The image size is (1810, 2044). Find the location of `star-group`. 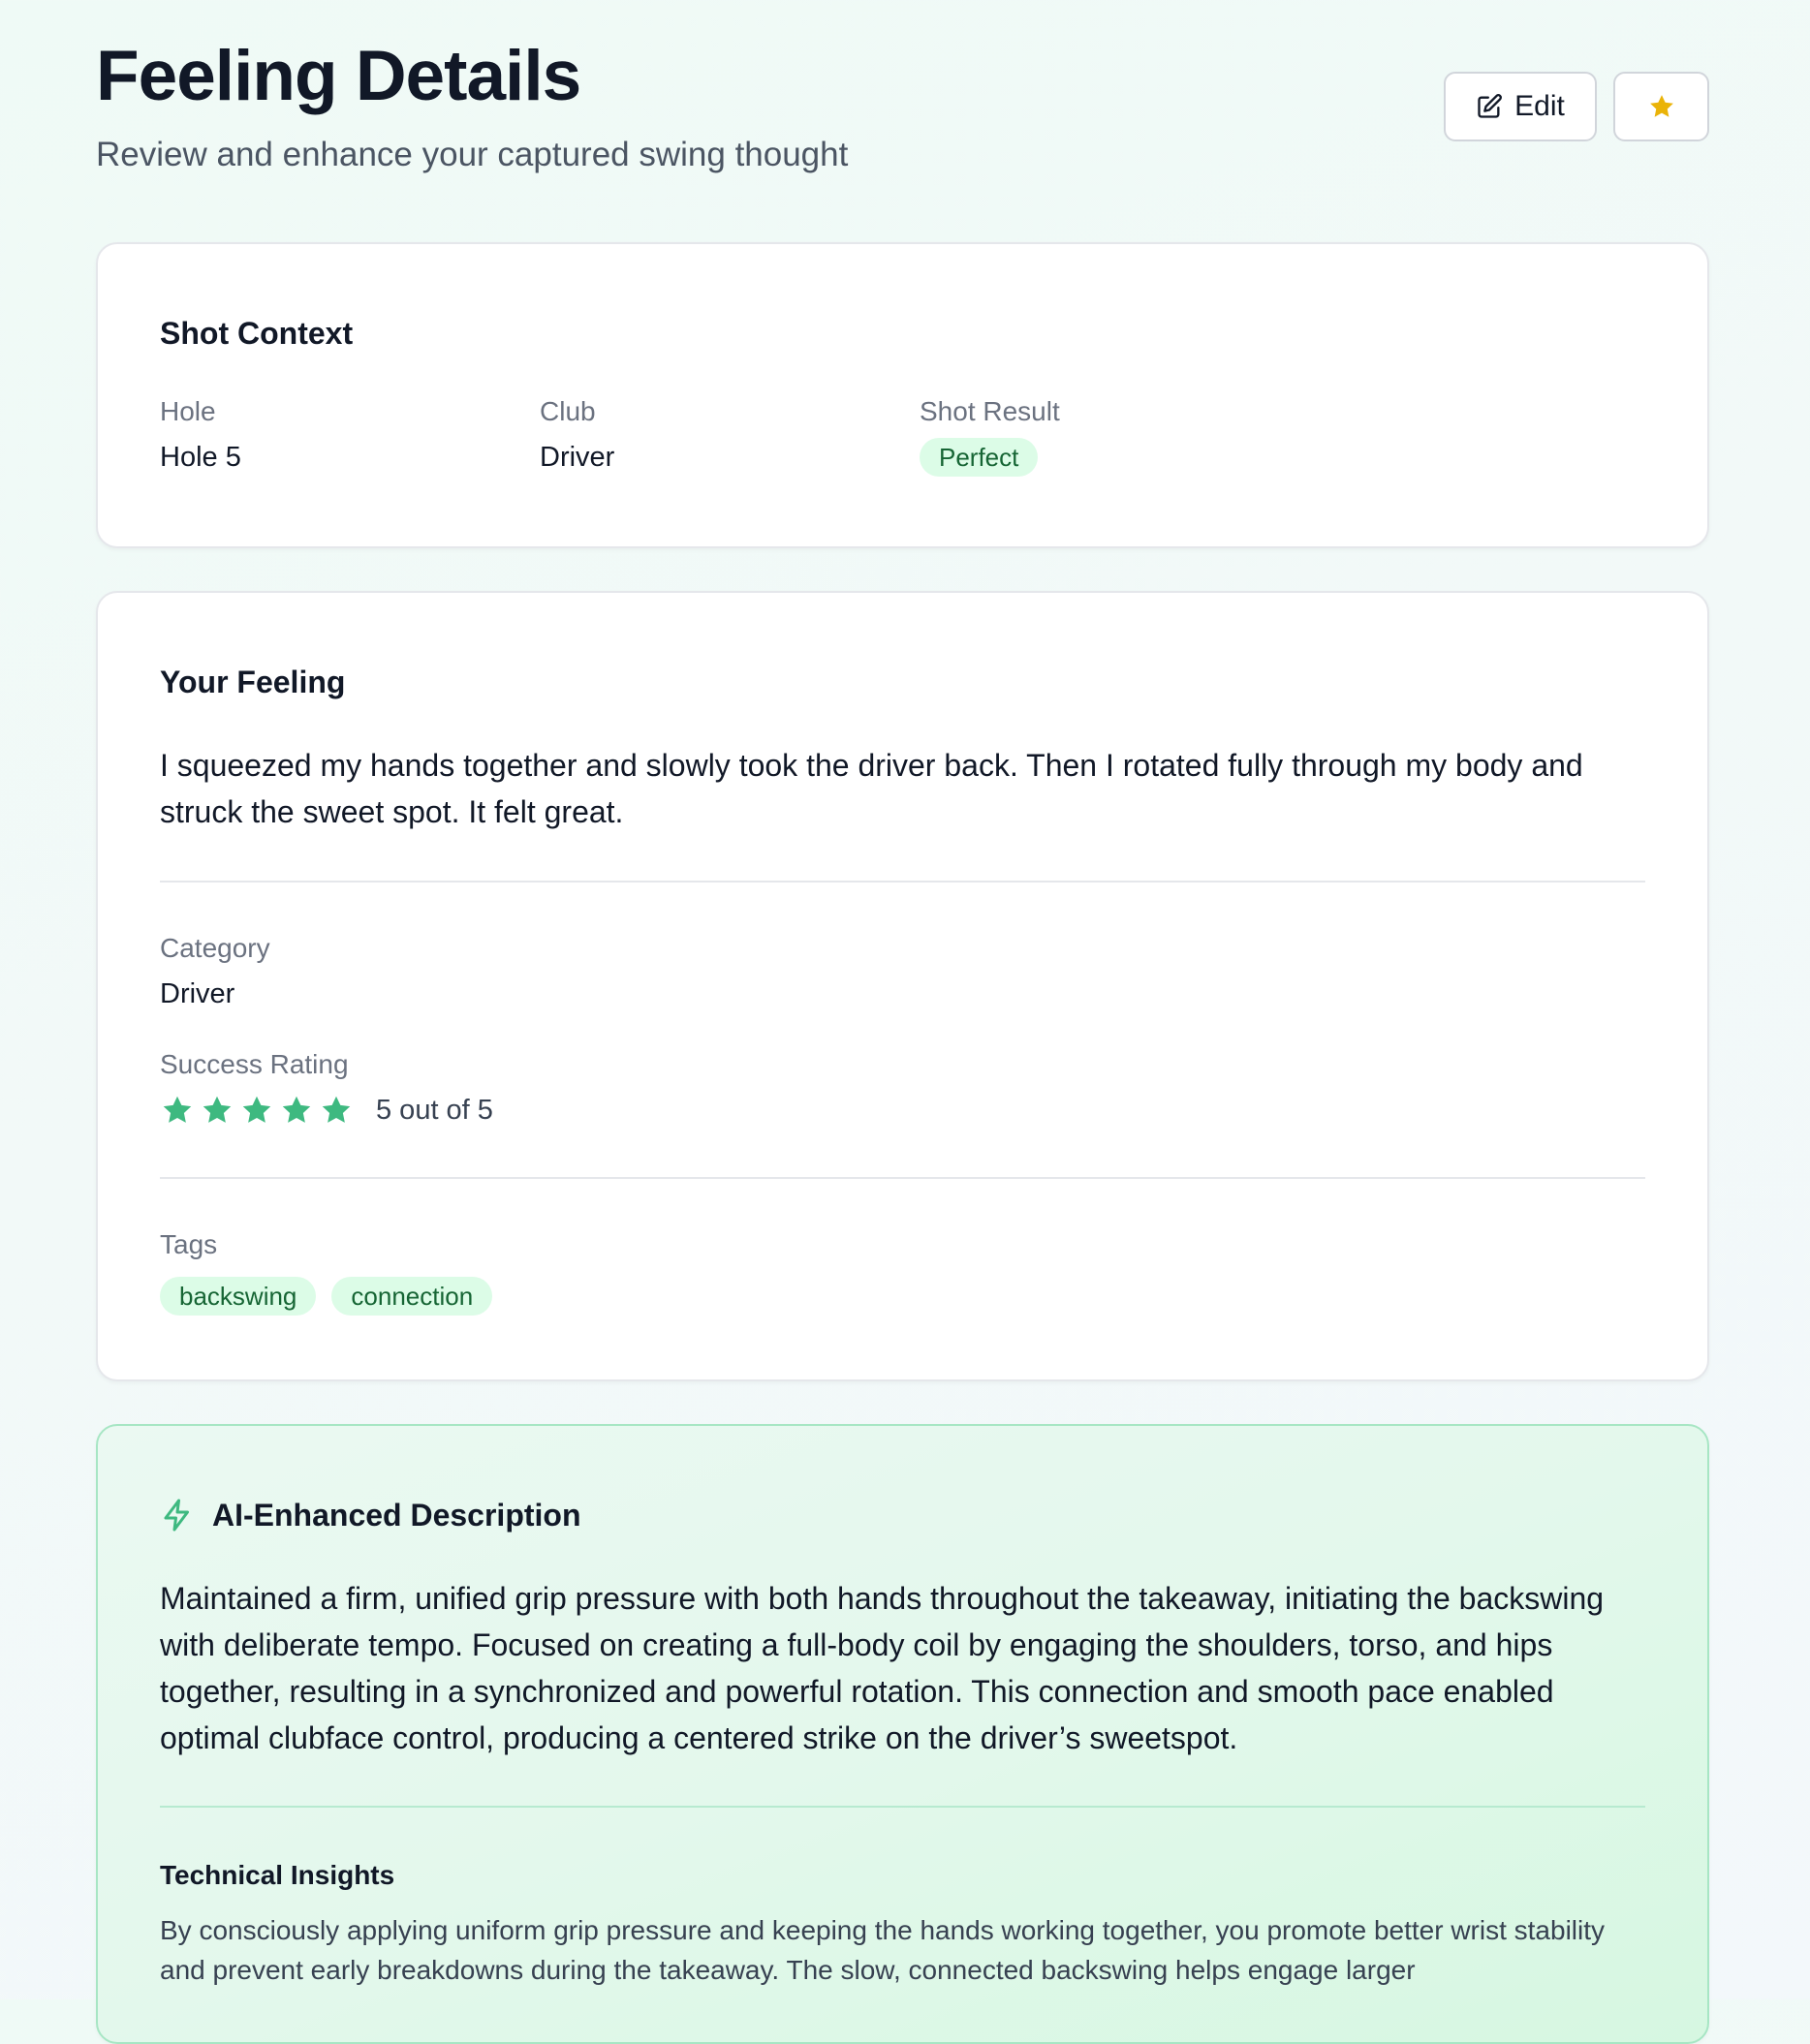

star-group is located at coordinates (257, 1110).